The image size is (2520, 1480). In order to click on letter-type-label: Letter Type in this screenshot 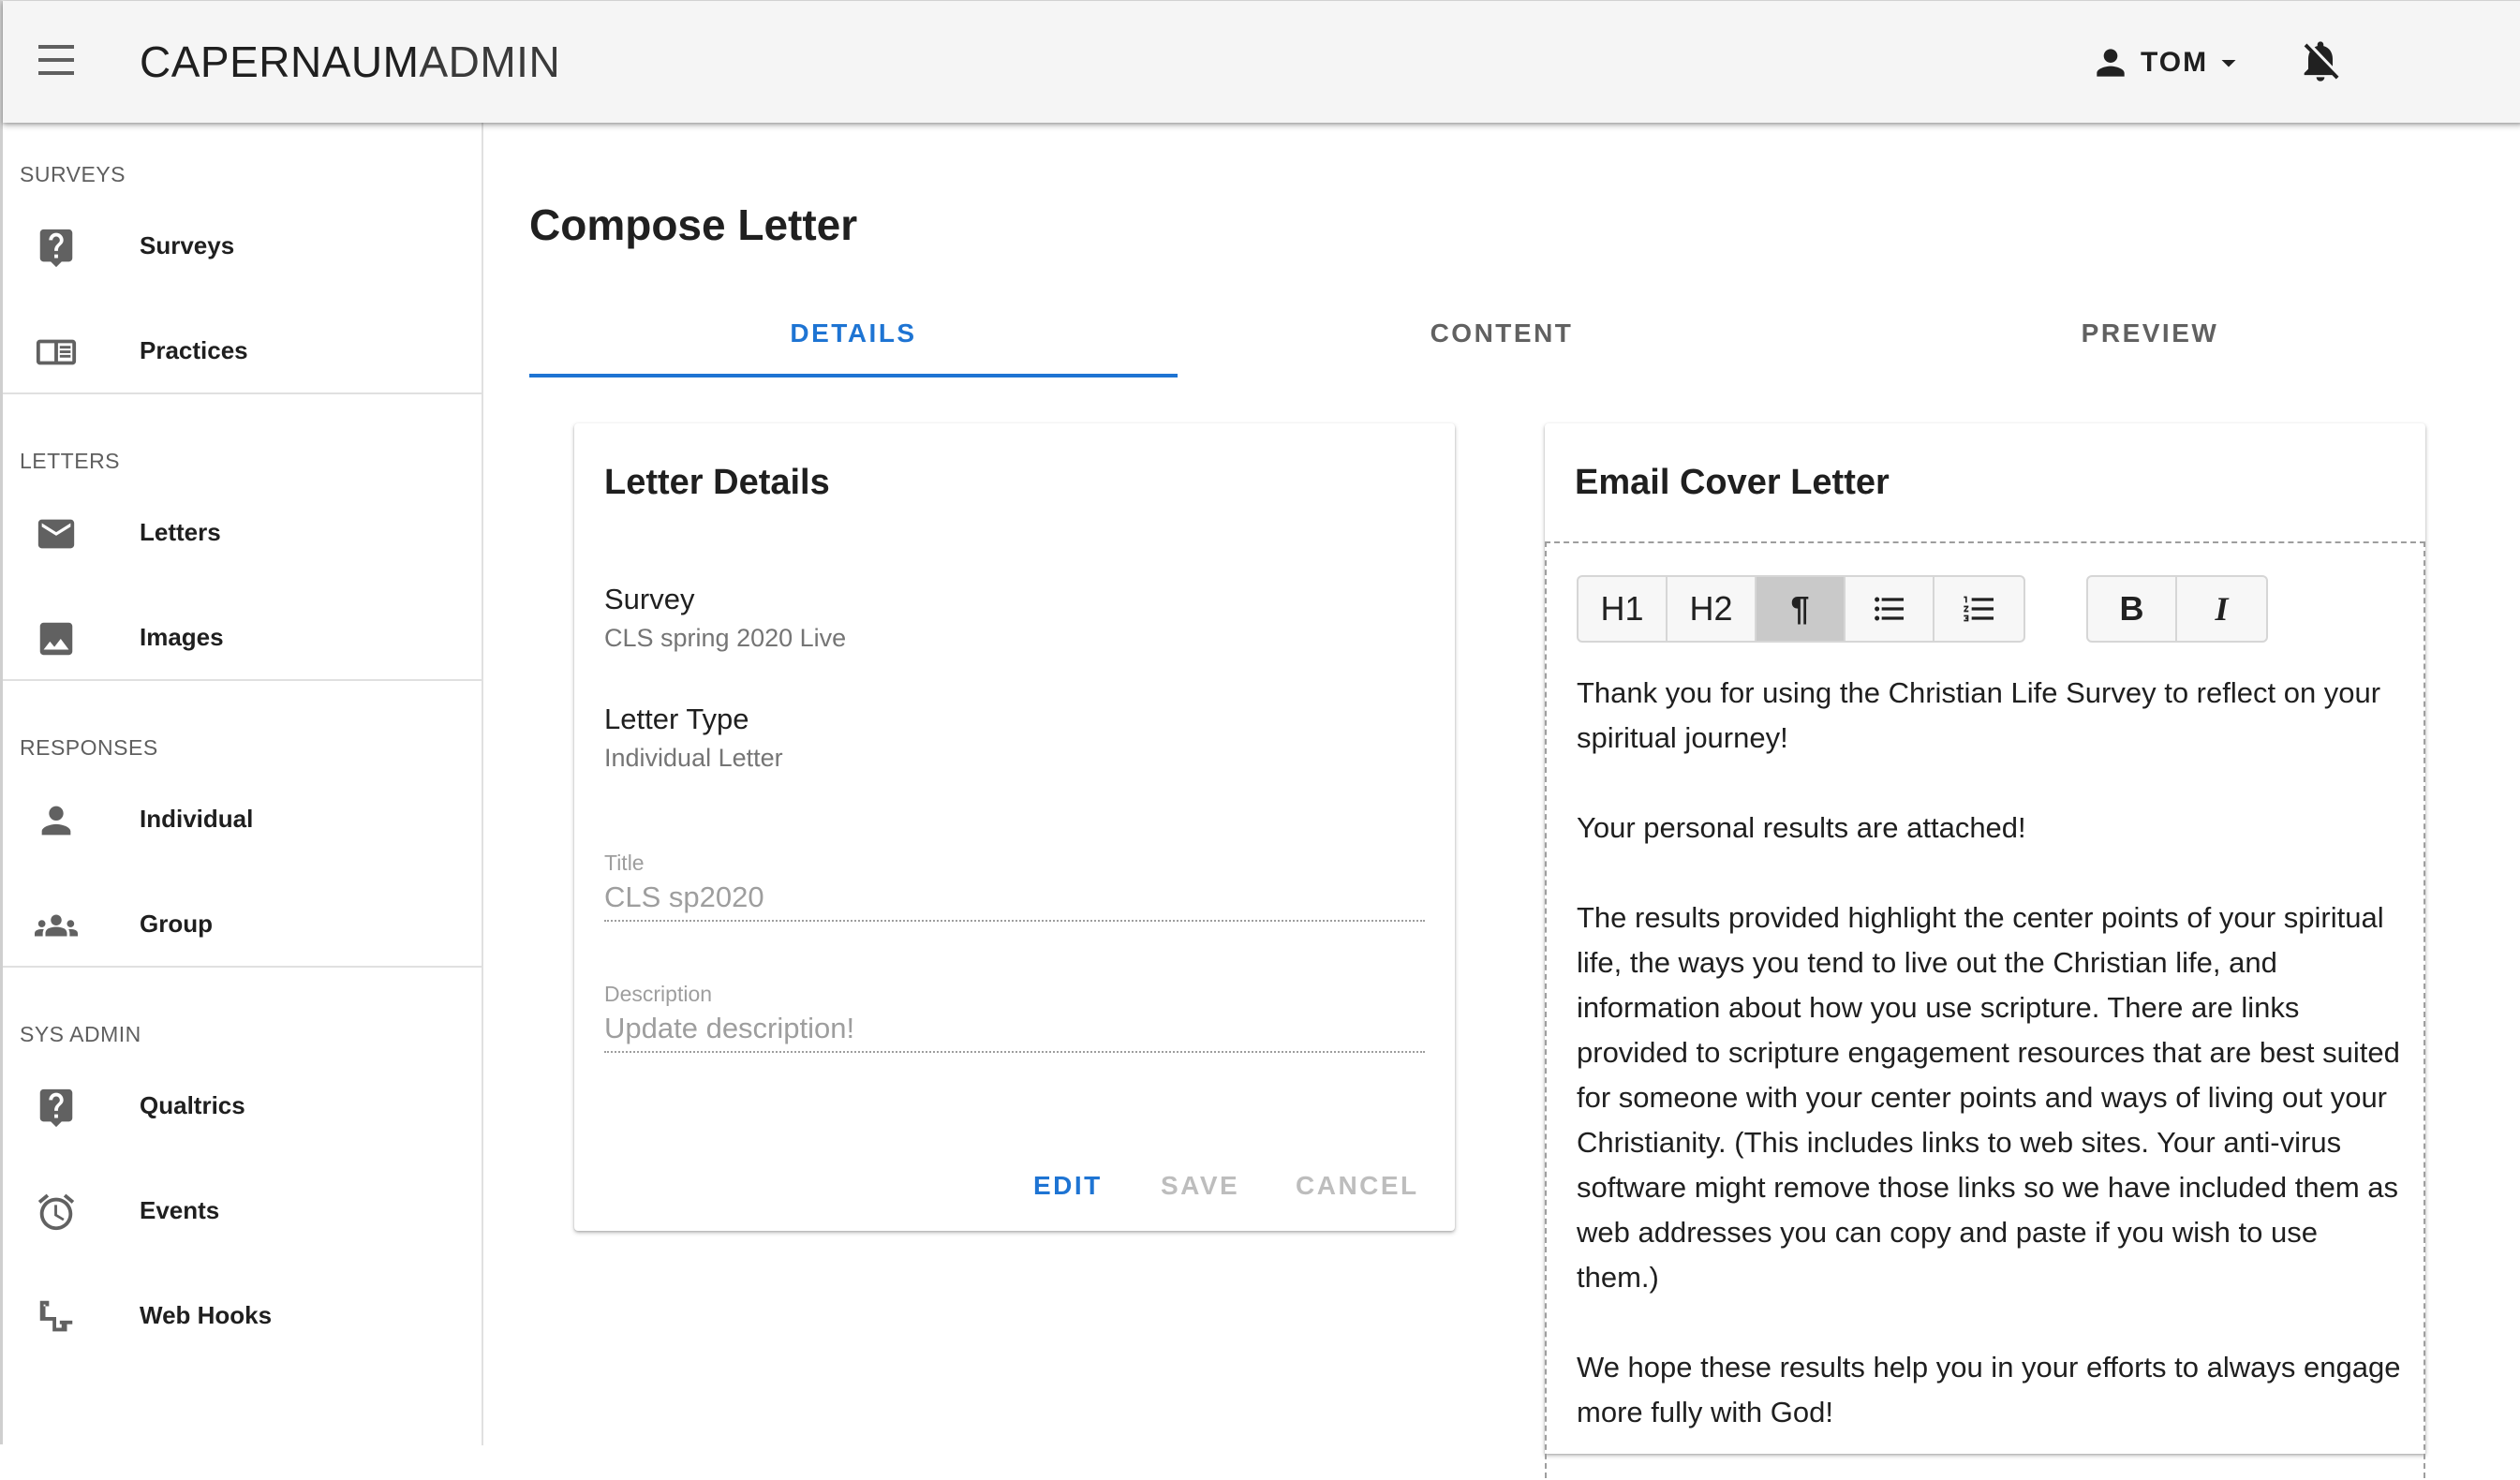, I will do `click(676, 719)`.